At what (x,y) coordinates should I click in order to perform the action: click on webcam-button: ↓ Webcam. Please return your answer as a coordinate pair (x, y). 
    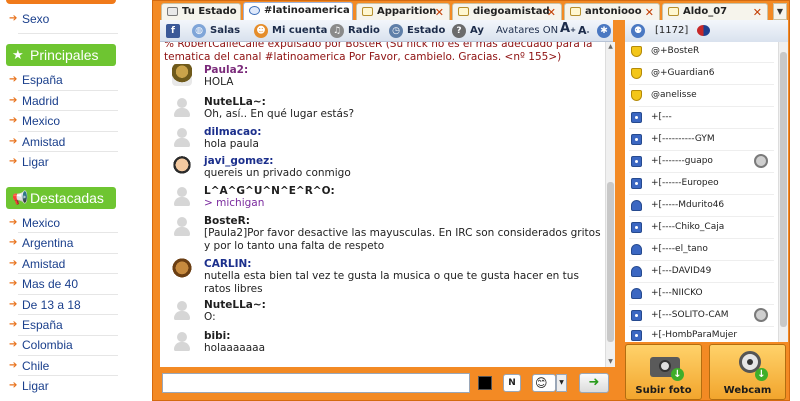
    Looking at the image, I should click on (747, 372).